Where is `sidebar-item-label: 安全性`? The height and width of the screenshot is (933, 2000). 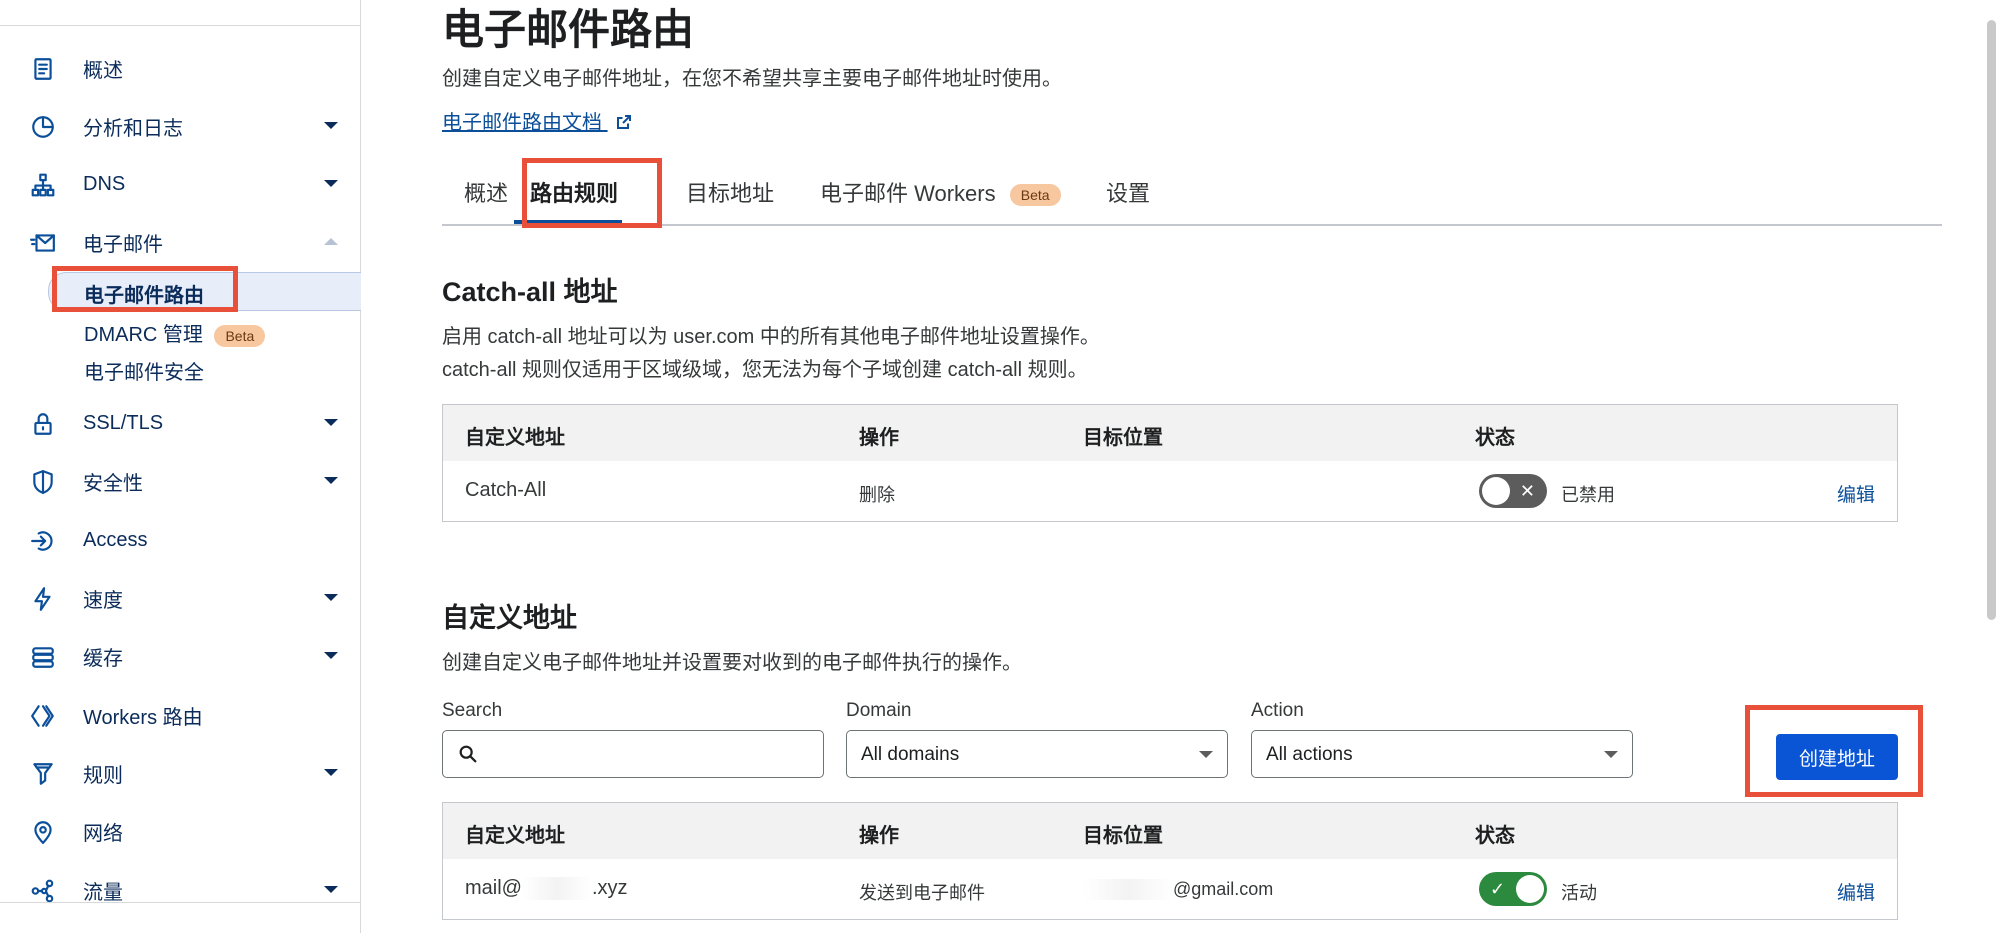 sidebar-item-label: 安全性 is located at coordinates (113, 483).